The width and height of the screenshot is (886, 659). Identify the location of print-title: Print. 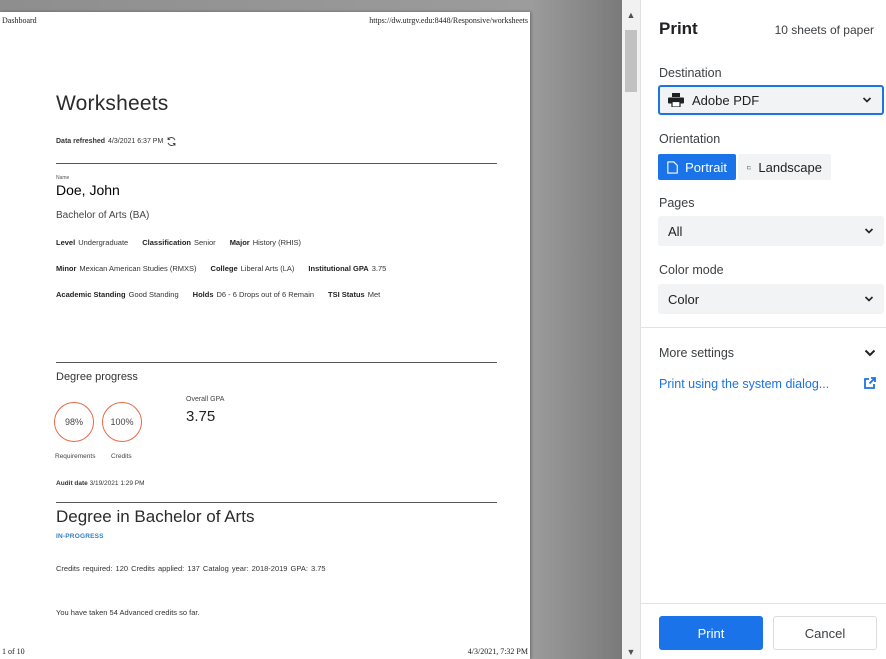
(678, 28).